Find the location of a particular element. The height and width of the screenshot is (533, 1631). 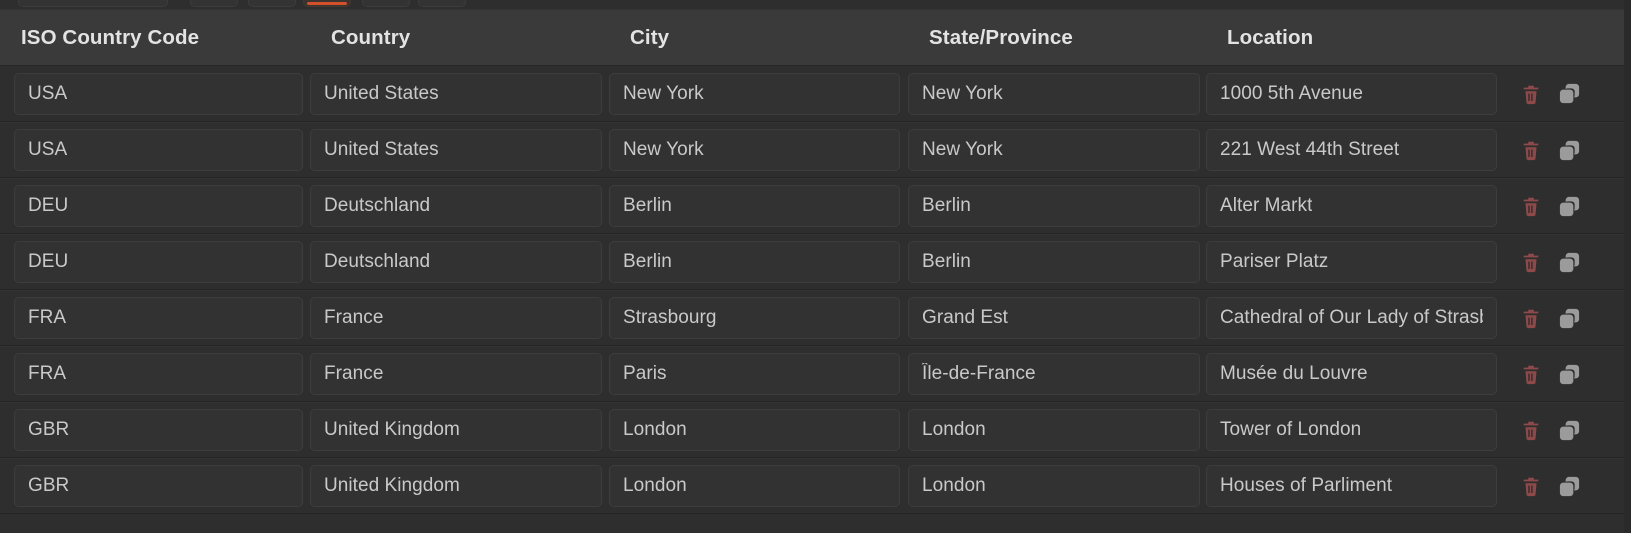

column-header-location: Location is located at coordinates (1355, 38).